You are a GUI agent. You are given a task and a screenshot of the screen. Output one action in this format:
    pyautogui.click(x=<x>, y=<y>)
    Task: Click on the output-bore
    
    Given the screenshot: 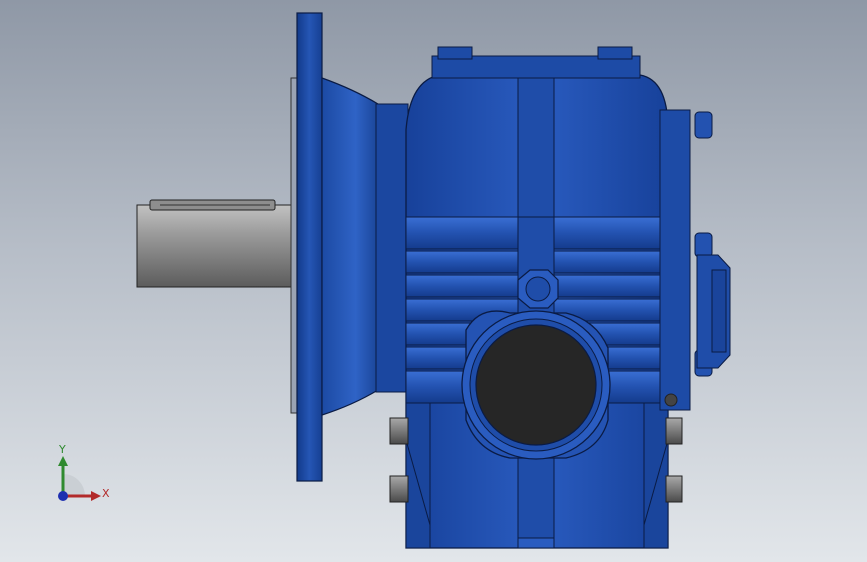 What is the action you would take?
    pyautogui.click(x=536, y=385)
    